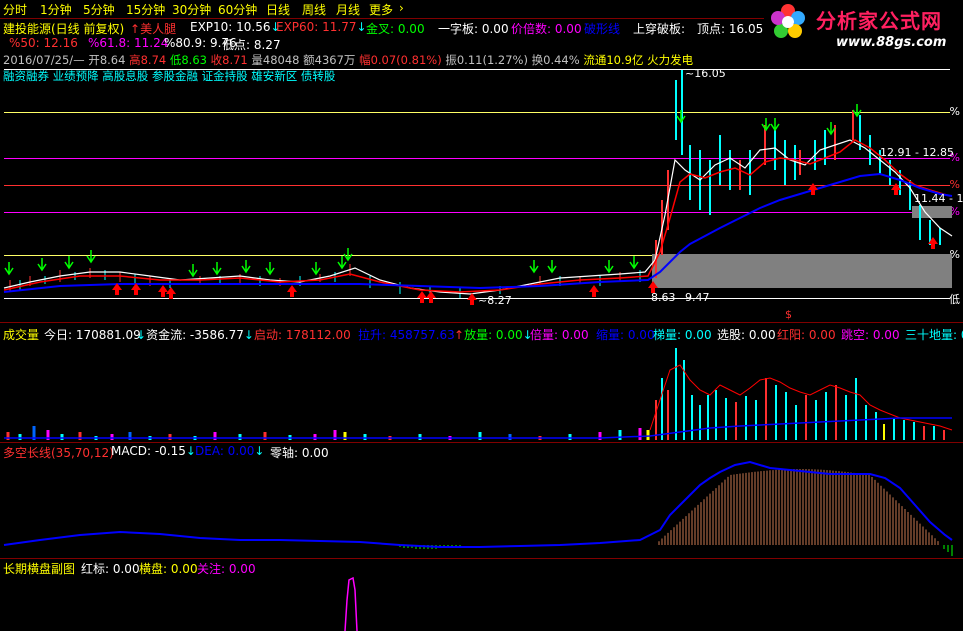 The width and height of the screenshot is (963, 631). I want to click on hengpan-spike, so click(351, 603).